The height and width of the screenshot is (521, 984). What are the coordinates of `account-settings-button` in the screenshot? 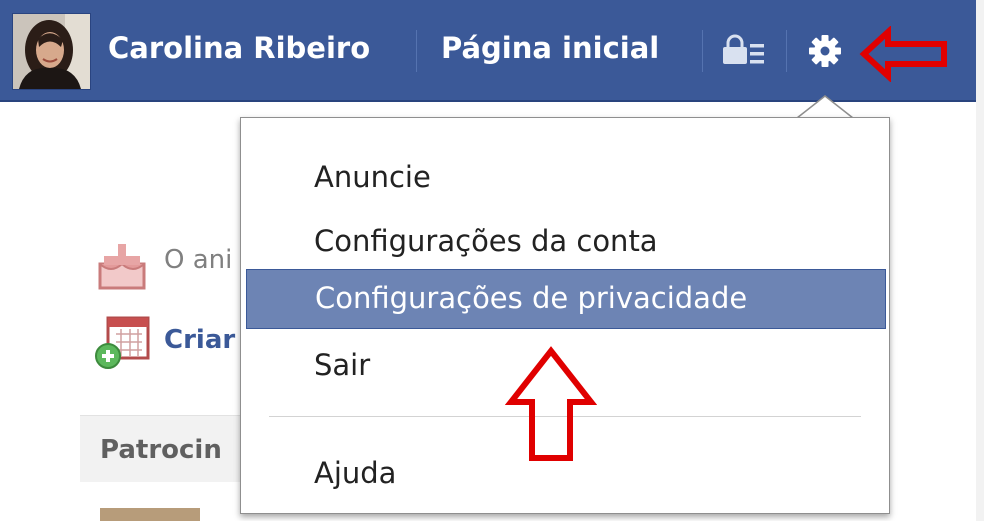 It's located at (825, 51).